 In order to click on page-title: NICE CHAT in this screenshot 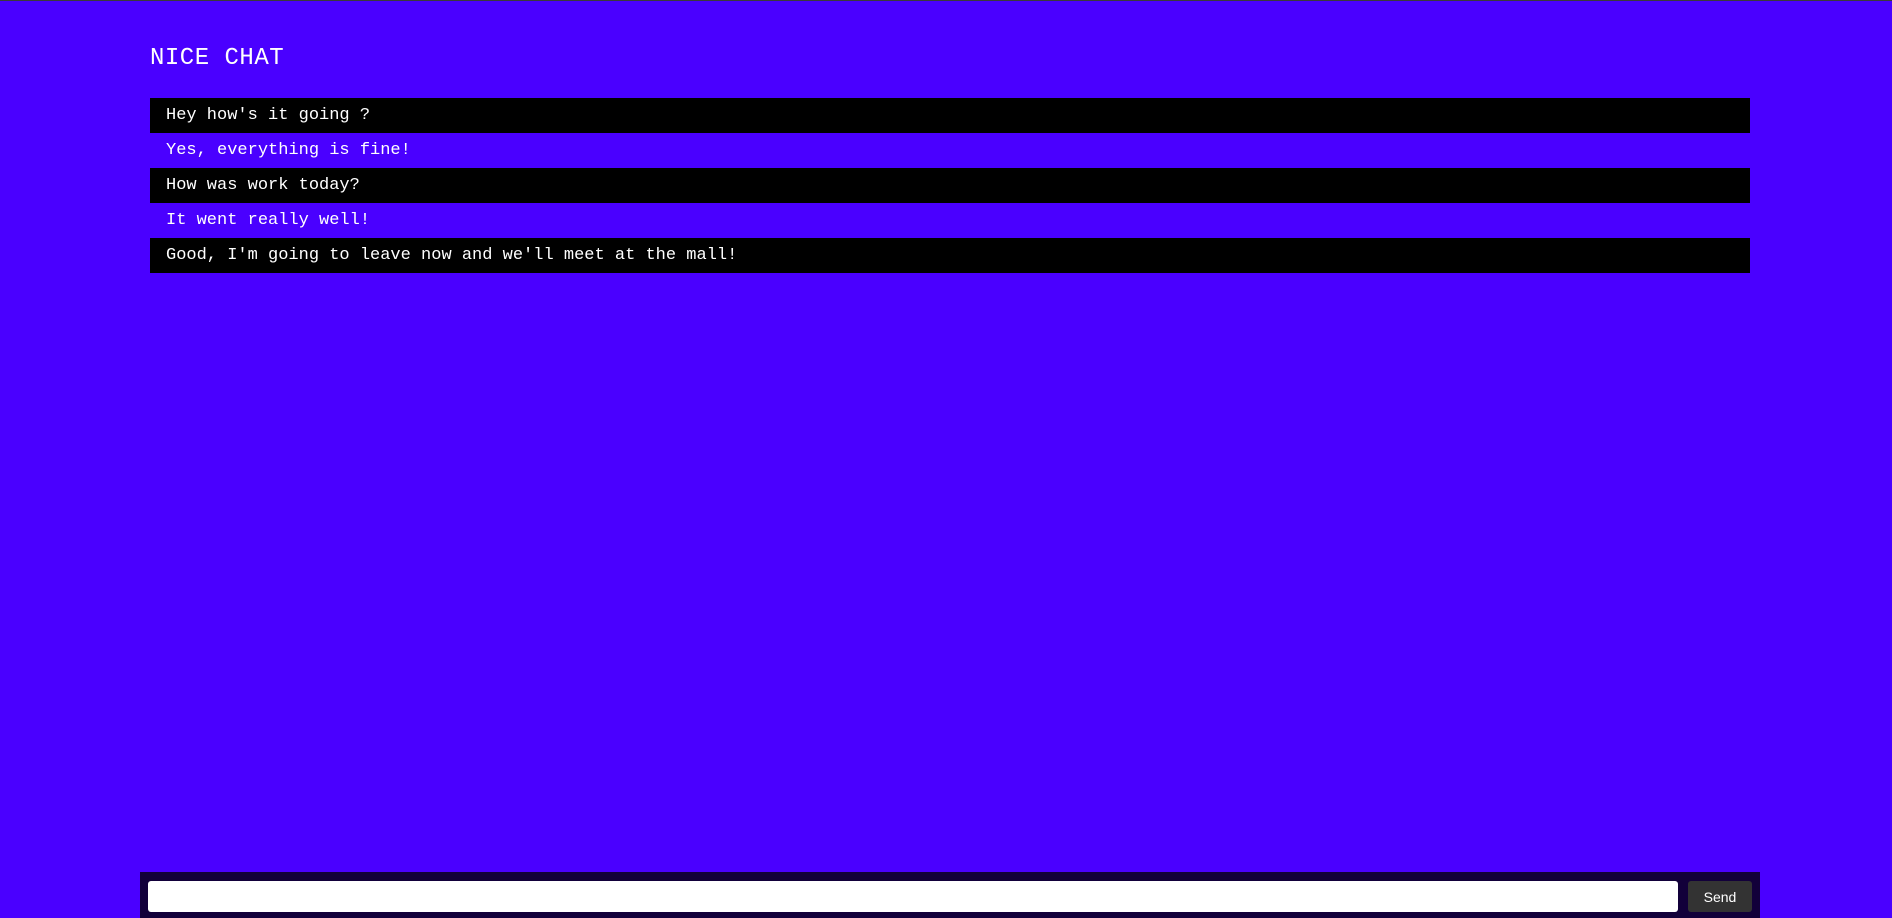, I will do `click(217, 58)`.